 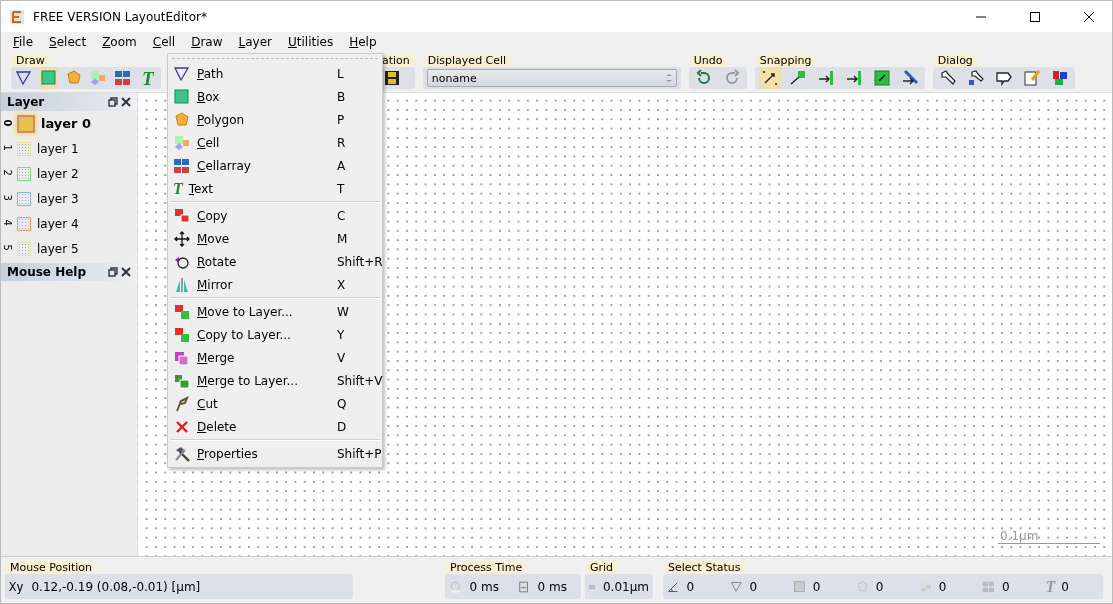 What do you see at coordinates (7, 198) in the screenshot?
I see `layer-number: 3` at bounding box center [7, 198].